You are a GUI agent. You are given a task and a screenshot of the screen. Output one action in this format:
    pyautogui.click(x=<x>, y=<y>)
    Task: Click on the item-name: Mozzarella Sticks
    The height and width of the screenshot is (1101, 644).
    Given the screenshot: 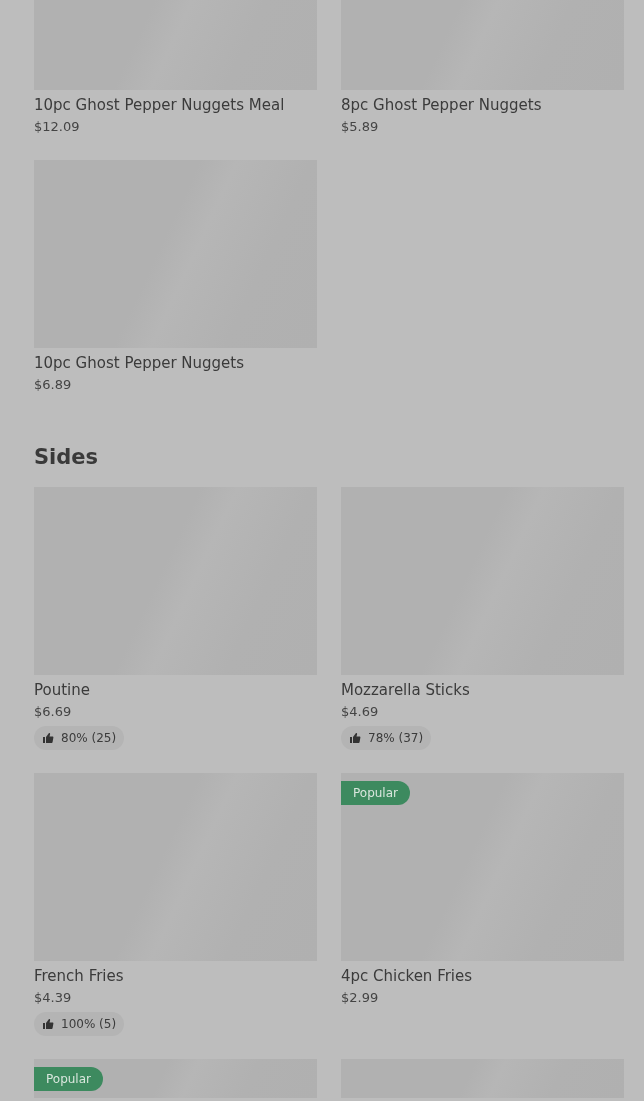 What is the action you would take?
    pyautogui.click(x=405, y=690)
    